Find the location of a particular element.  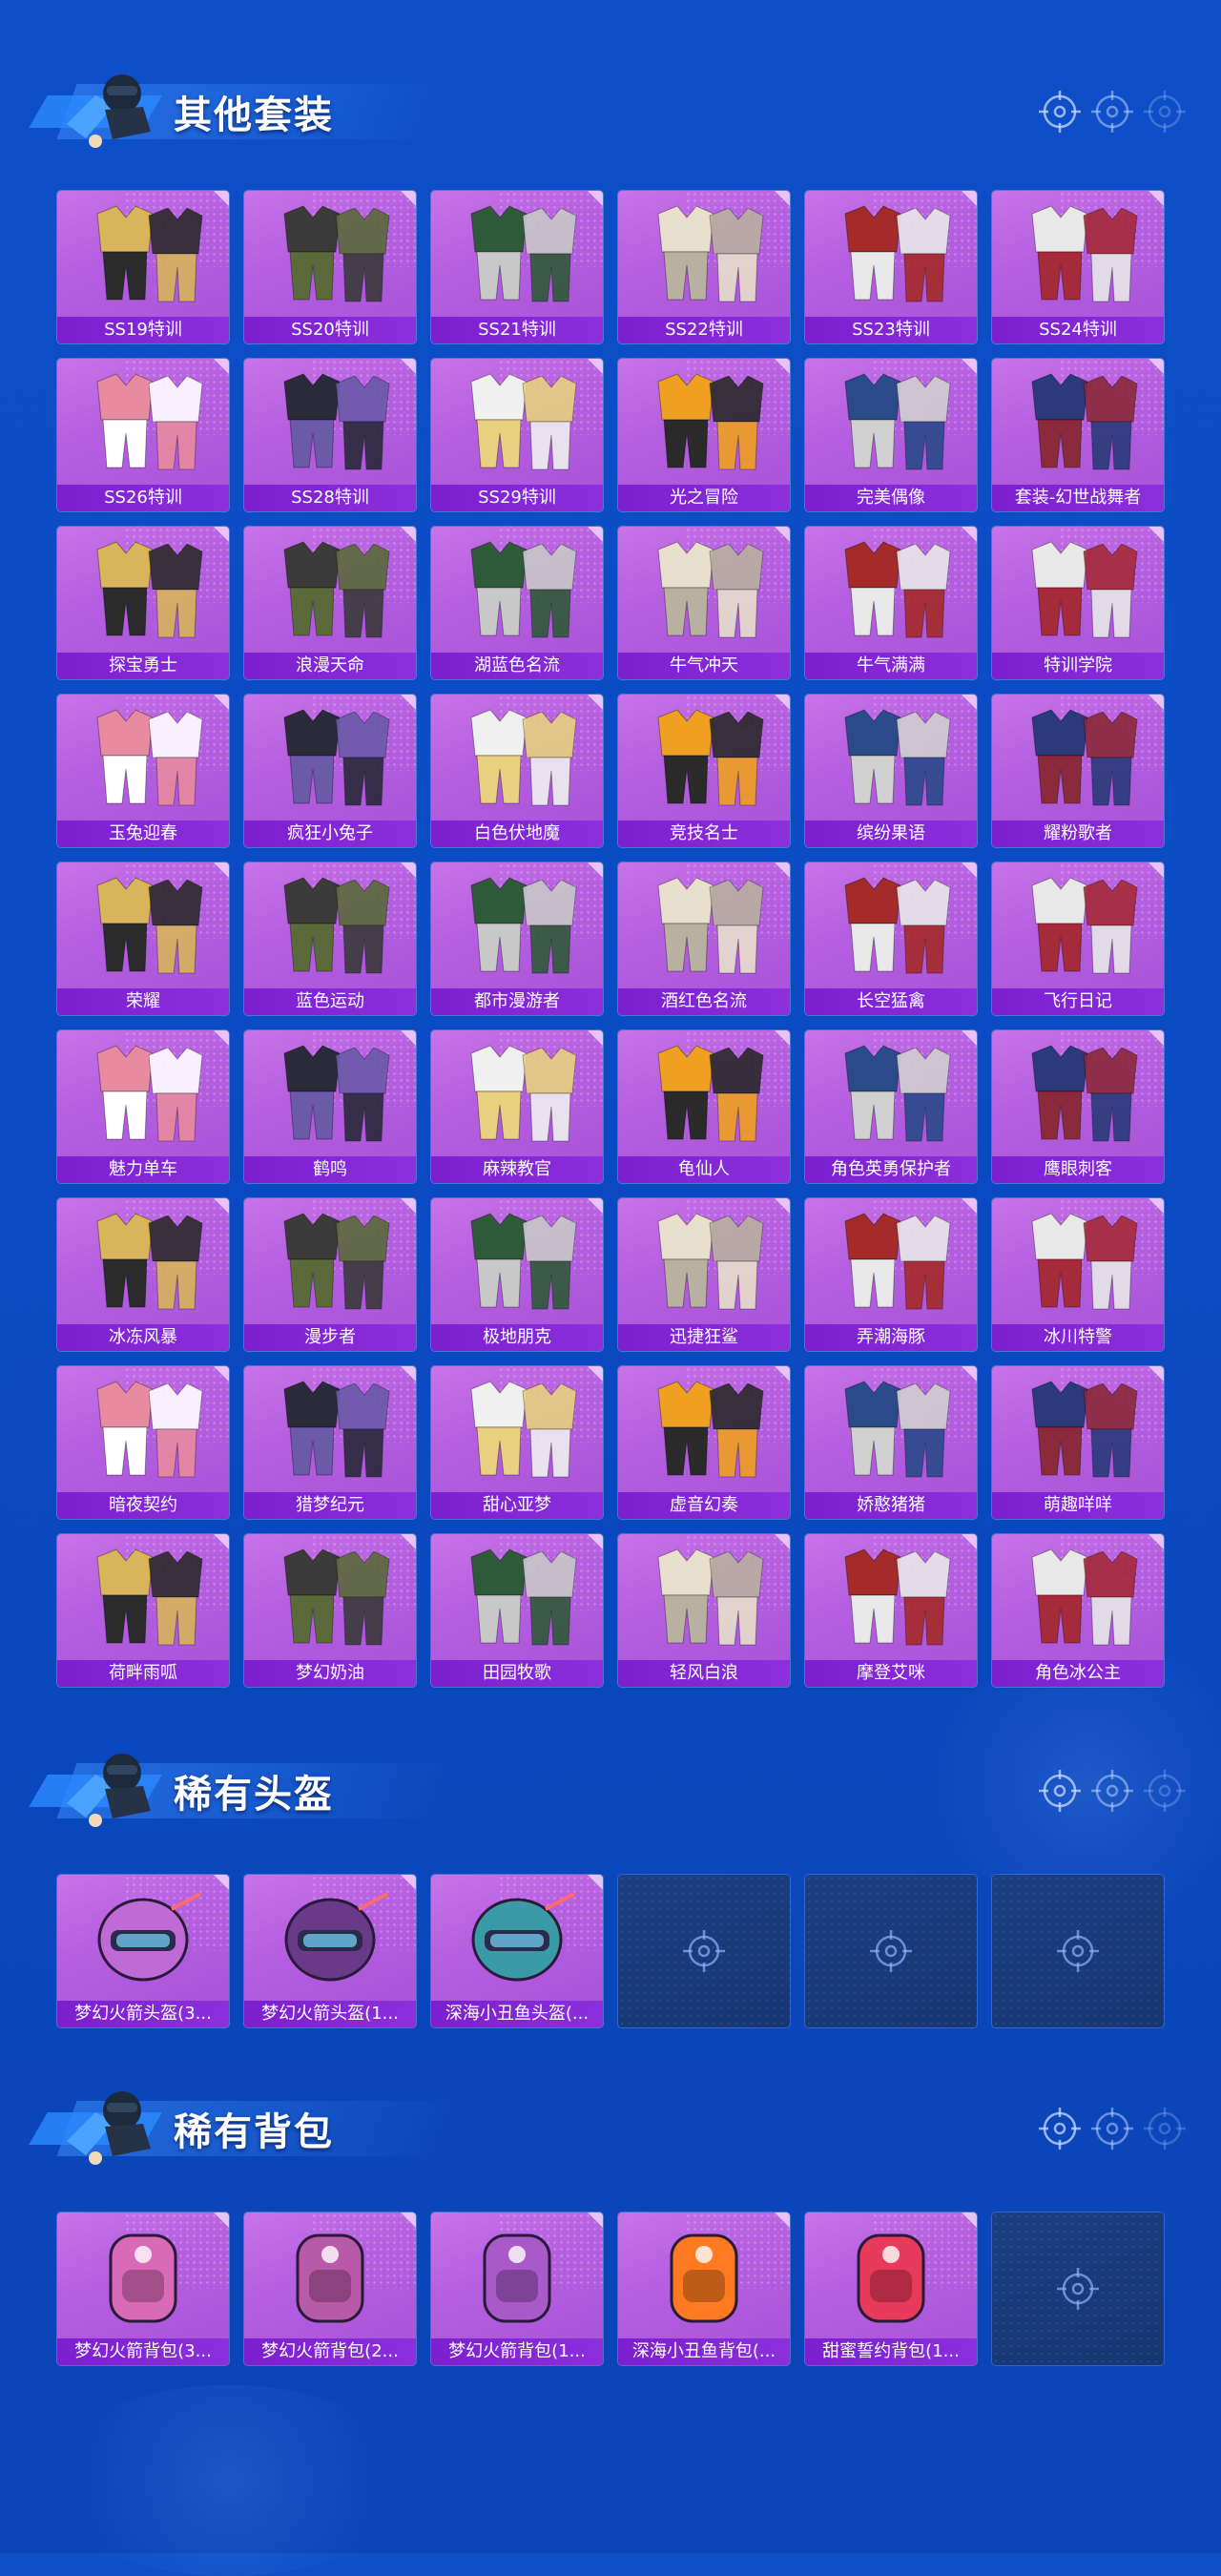

suit-card: 猎梦纪元 is located at coordinates (330, 1442).